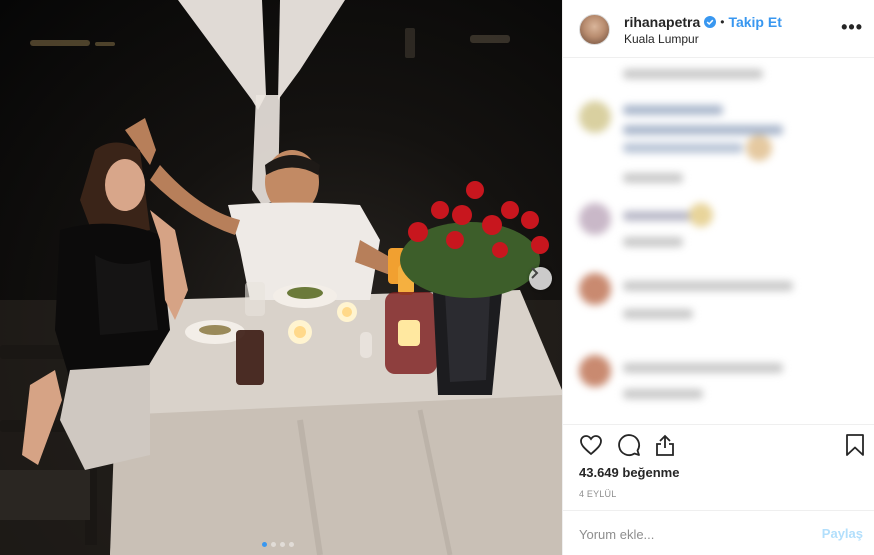 The width and height of the screenshot is (874, 555). Describe the element at coordinates (597, 494) in the screenshot. I see `post-date: 4 EYLÜL` at that location.